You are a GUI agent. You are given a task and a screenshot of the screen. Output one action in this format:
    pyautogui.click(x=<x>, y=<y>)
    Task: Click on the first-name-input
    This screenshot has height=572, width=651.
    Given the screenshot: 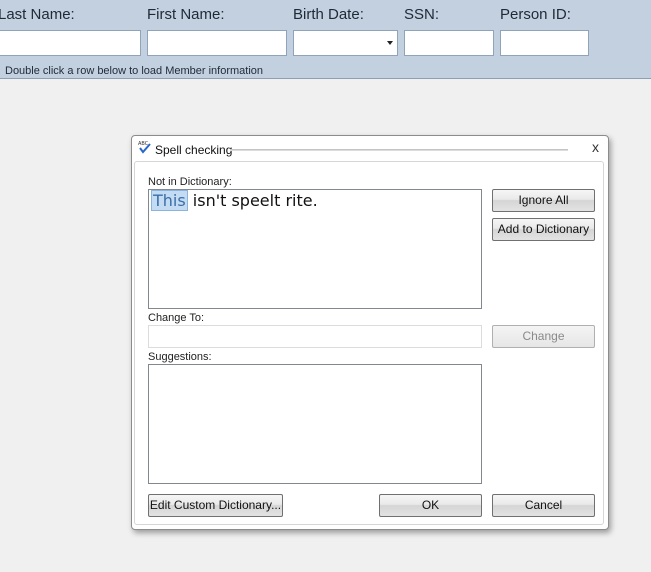 What is the action you would take?
    pyautogui.click(x=217, y=43)
    